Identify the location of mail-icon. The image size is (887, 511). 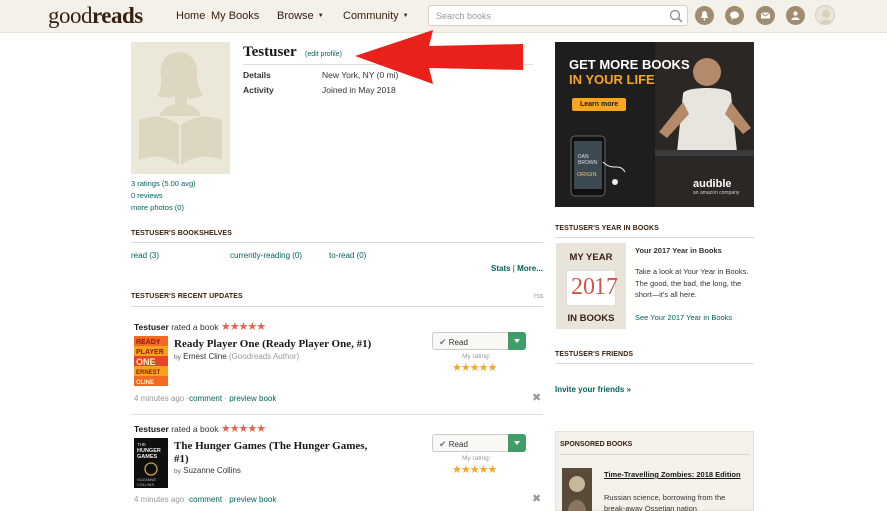
(765, 15).